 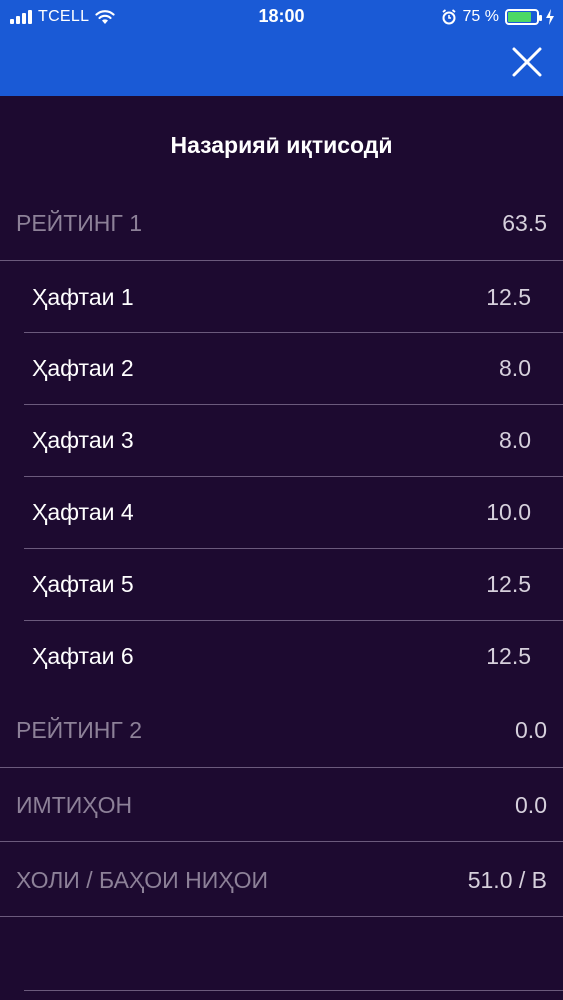 What do you see at coordinates (480, 16) in the screenshot?
I see `battery-percent: 75 %` at bounding box center [480, 16].